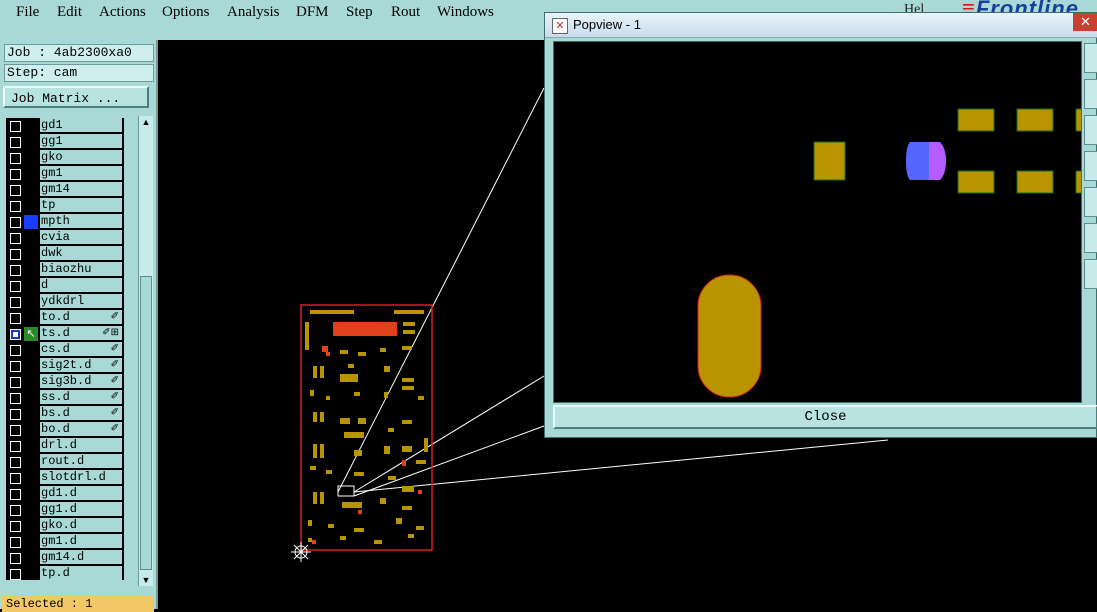 Image resolution: width=1097 pixels, height=612 pixels. What do you see at coordinates (65, 494) in the screenshot?
I see `layer-row: gd1.d` at bounding box center [65, 494].